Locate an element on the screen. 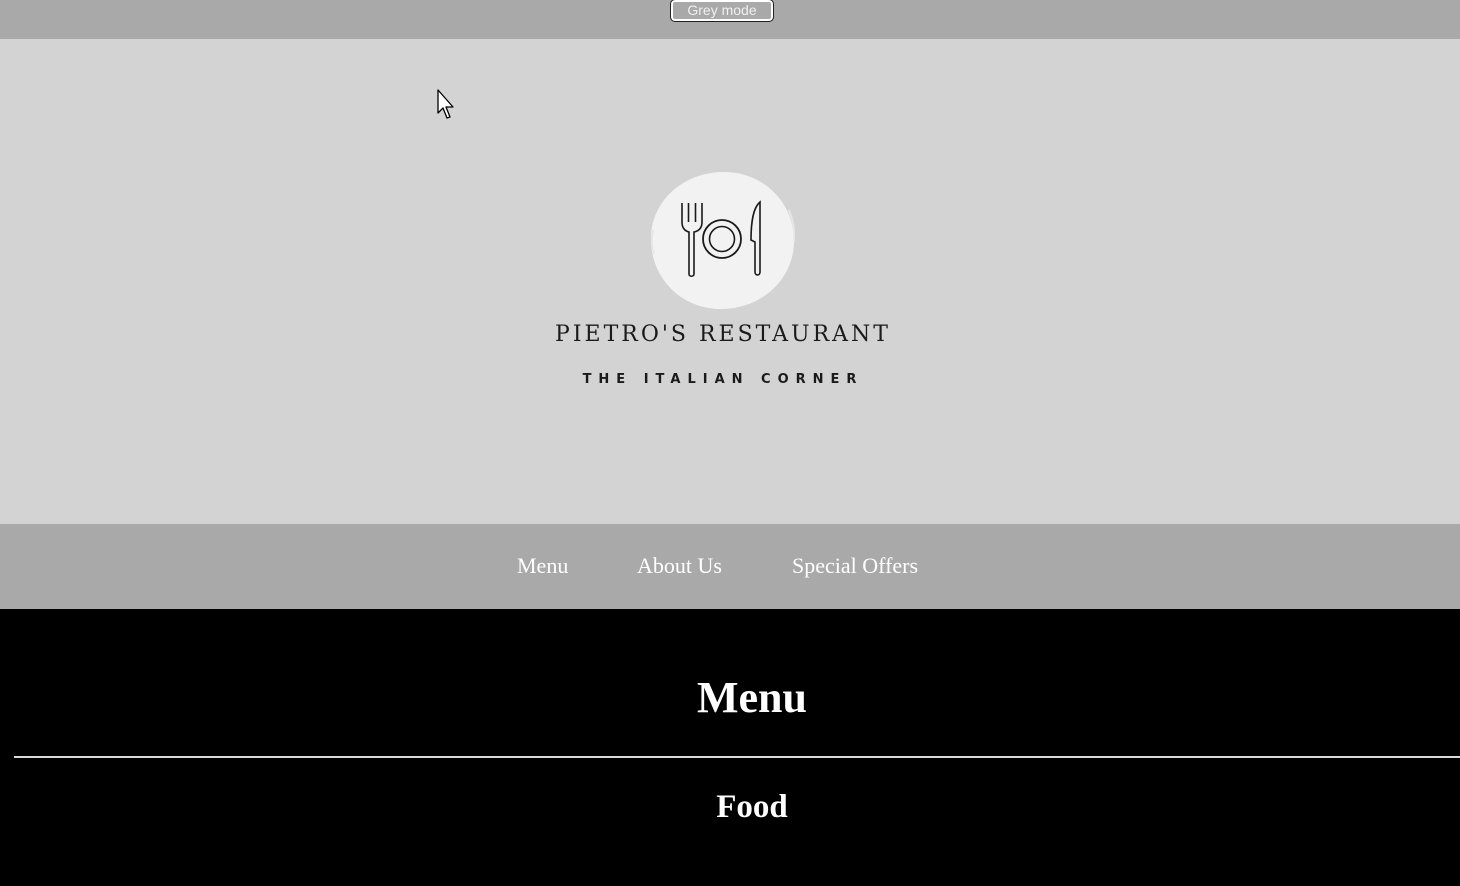  nav-link-special-offers: Special Offers is located at coordinates (855, 566).